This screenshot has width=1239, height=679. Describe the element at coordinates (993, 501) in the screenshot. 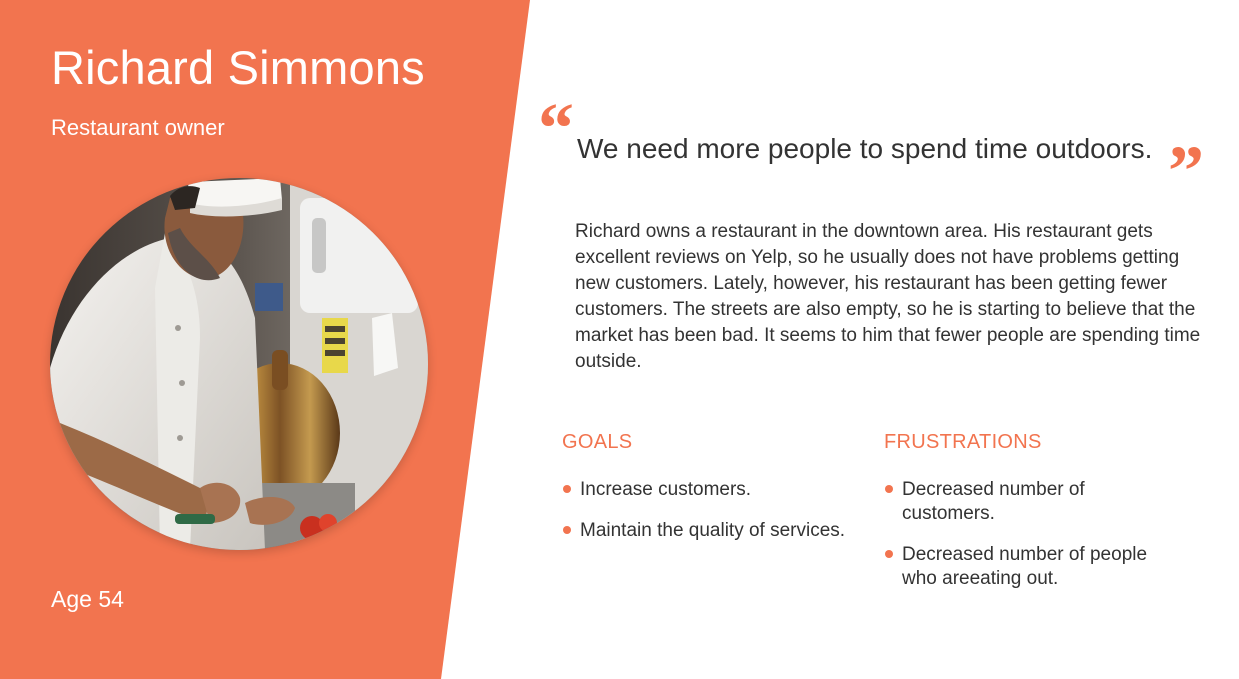

I see `frustration-item-text: Decreased number of customers.` at that location.